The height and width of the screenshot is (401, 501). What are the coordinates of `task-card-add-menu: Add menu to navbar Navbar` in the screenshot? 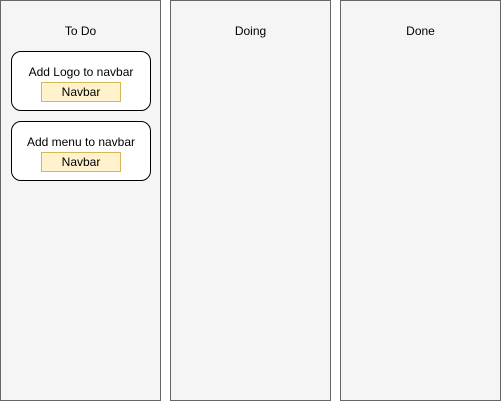 It's located at (81, 151).